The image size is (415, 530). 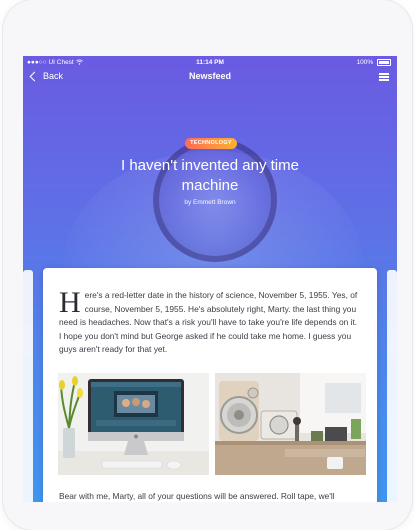 What do you see at coordinates (28, 386) in the screenshot?
I see `prev-card-edge` at bounding box center [28, 386].